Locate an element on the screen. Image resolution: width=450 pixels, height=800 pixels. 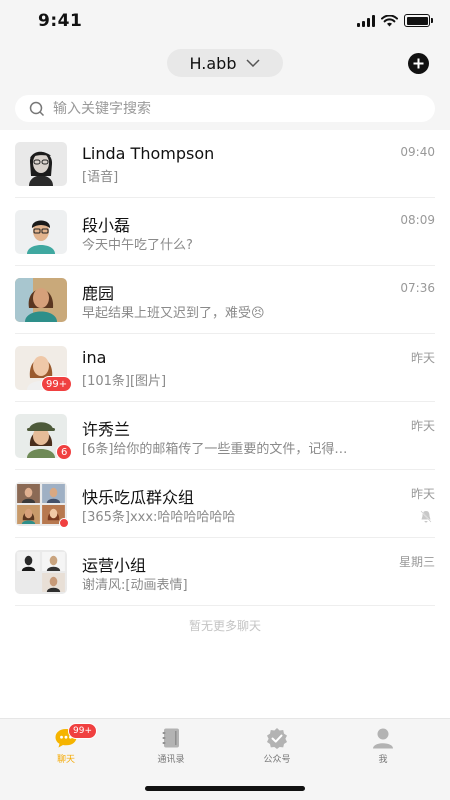
chat-preview: [语音] is located at coordinates (100, 177).